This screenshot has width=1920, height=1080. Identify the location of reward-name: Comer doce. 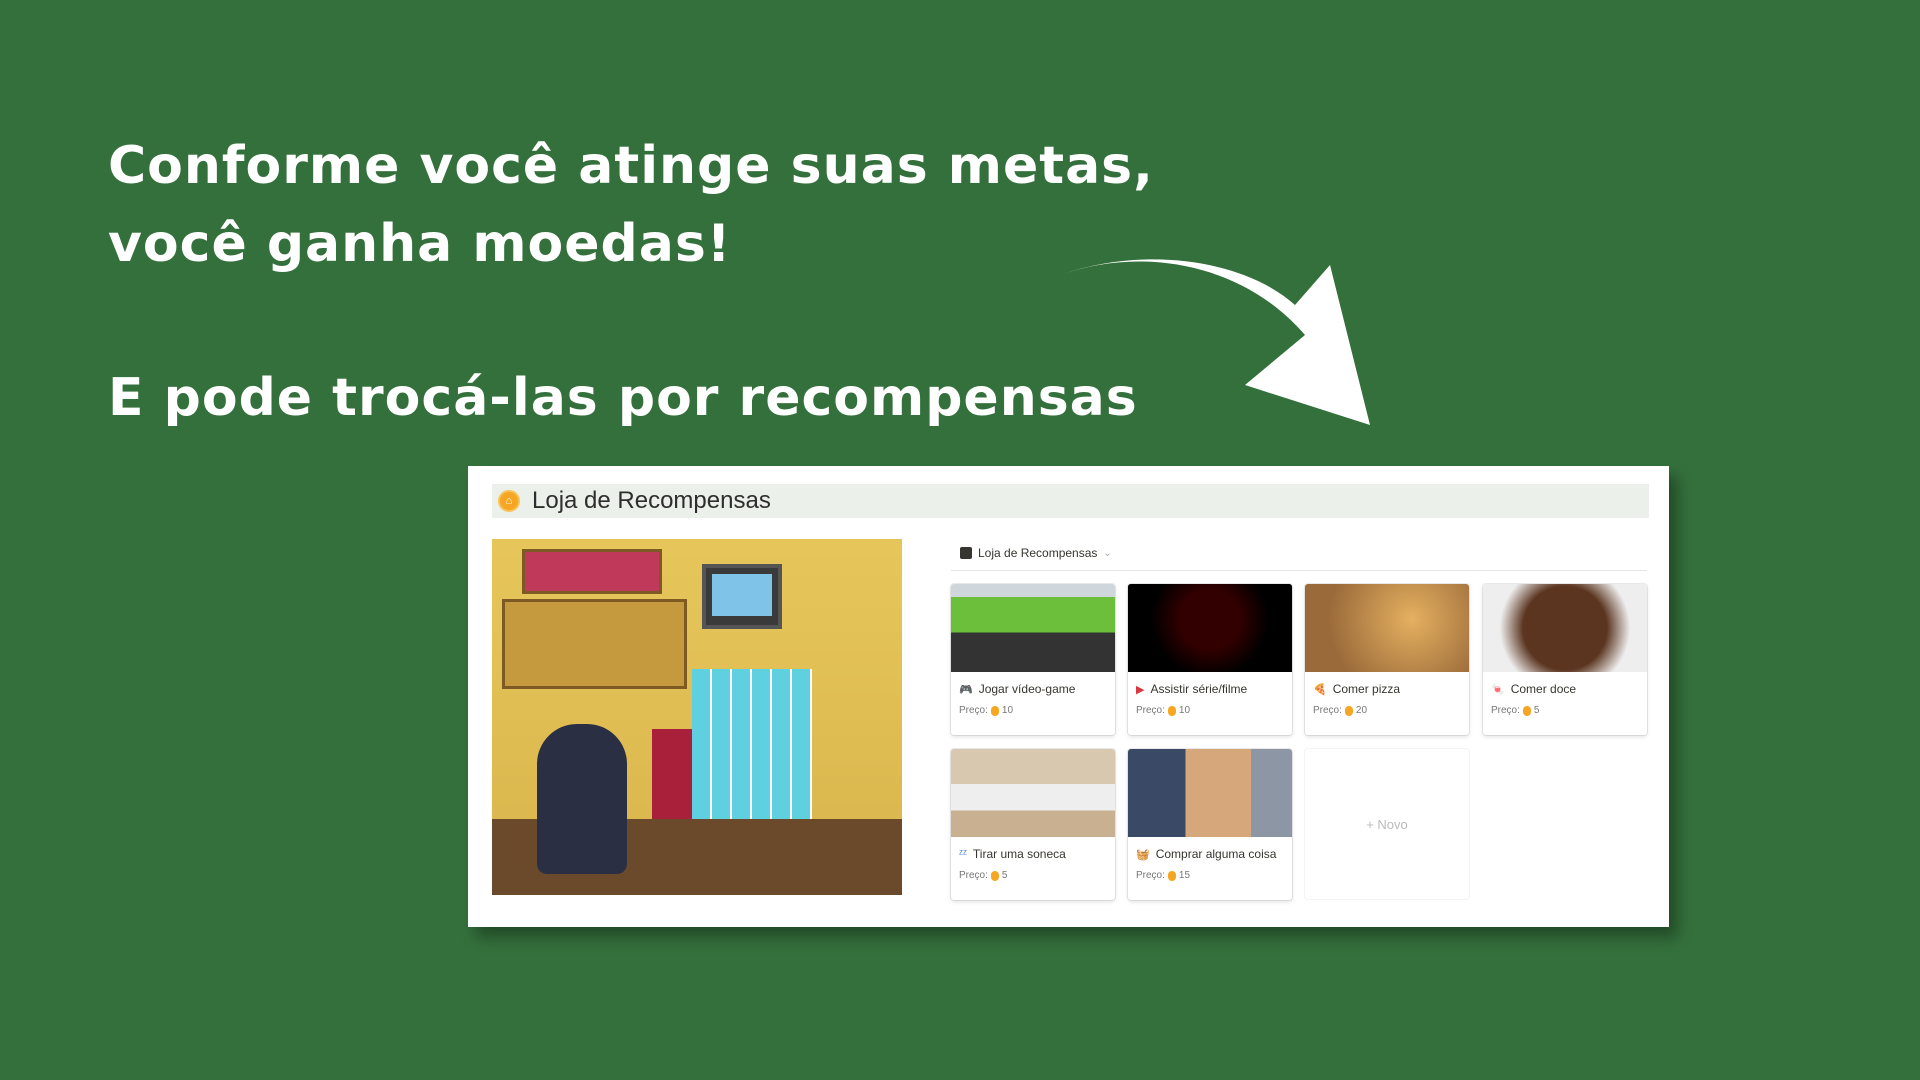
(1543, 689).